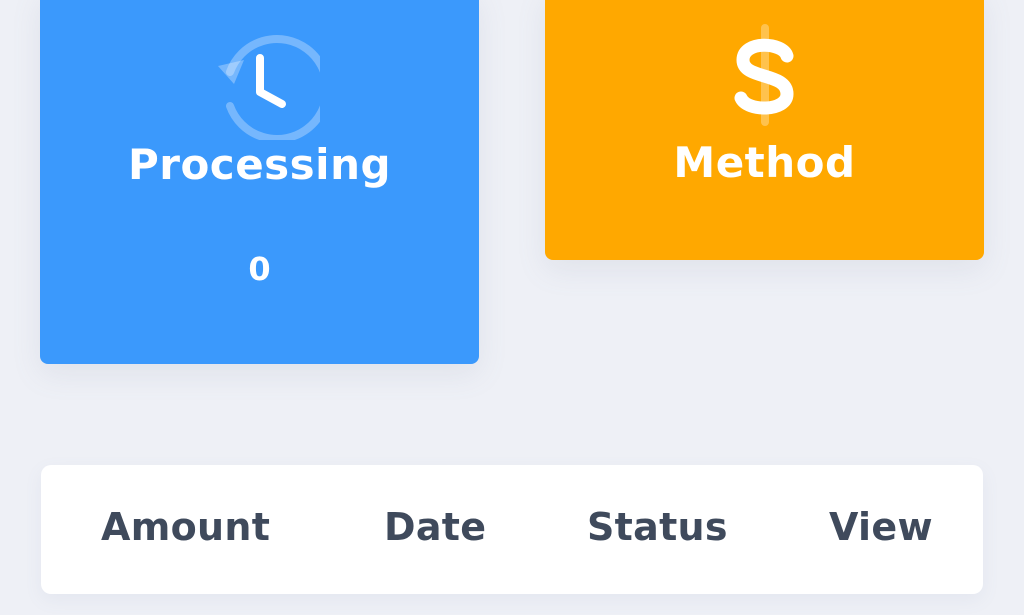 This screenshot has height=615, width=1024. I want to click on processing-title: Processing, so click(259, 164).